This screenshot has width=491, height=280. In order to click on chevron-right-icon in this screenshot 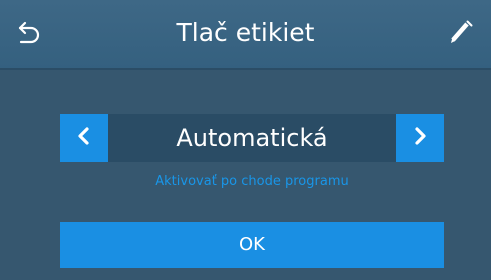, I will do `click(420, 138)`.